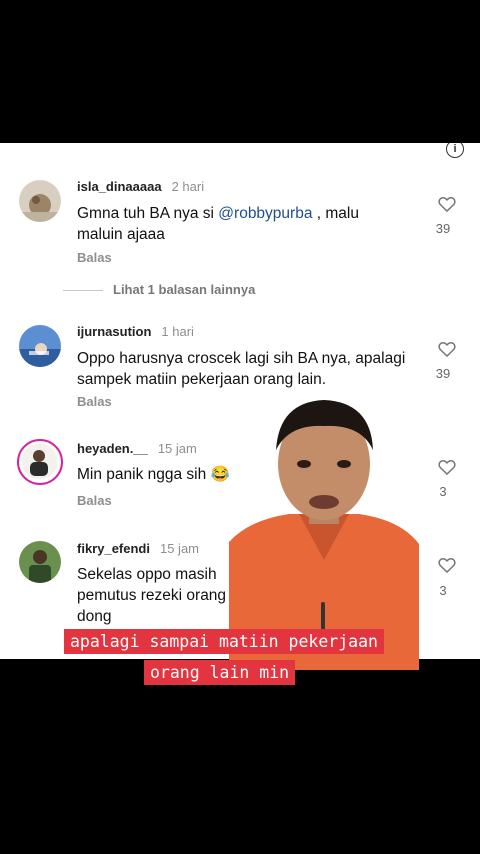 This screenshot has height=854, width=480. I want to click on username: fikry_efendi, so click(113, 548).